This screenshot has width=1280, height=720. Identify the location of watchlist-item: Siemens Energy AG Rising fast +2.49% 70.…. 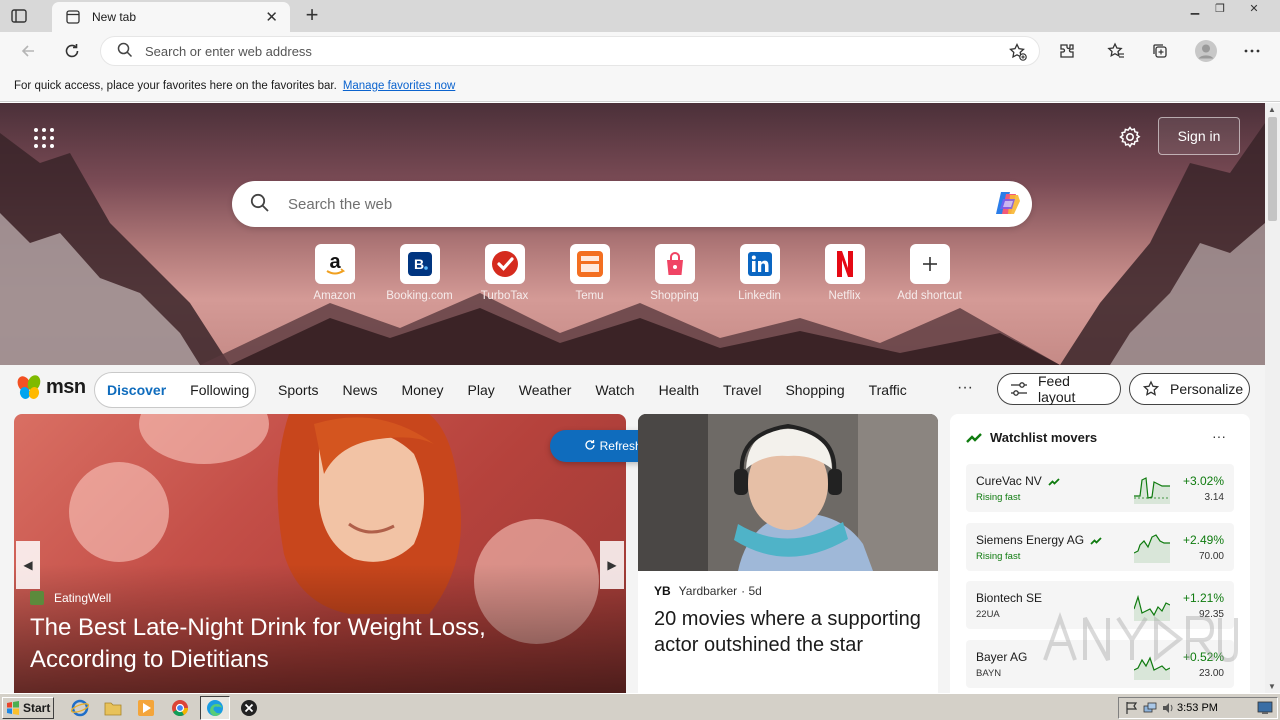
(1100, 547).